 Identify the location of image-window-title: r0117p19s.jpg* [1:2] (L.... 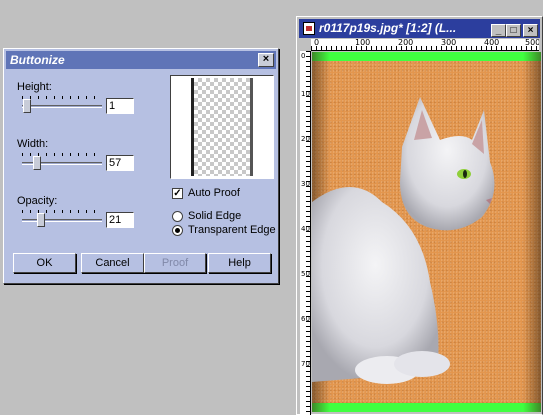
(388, 28).